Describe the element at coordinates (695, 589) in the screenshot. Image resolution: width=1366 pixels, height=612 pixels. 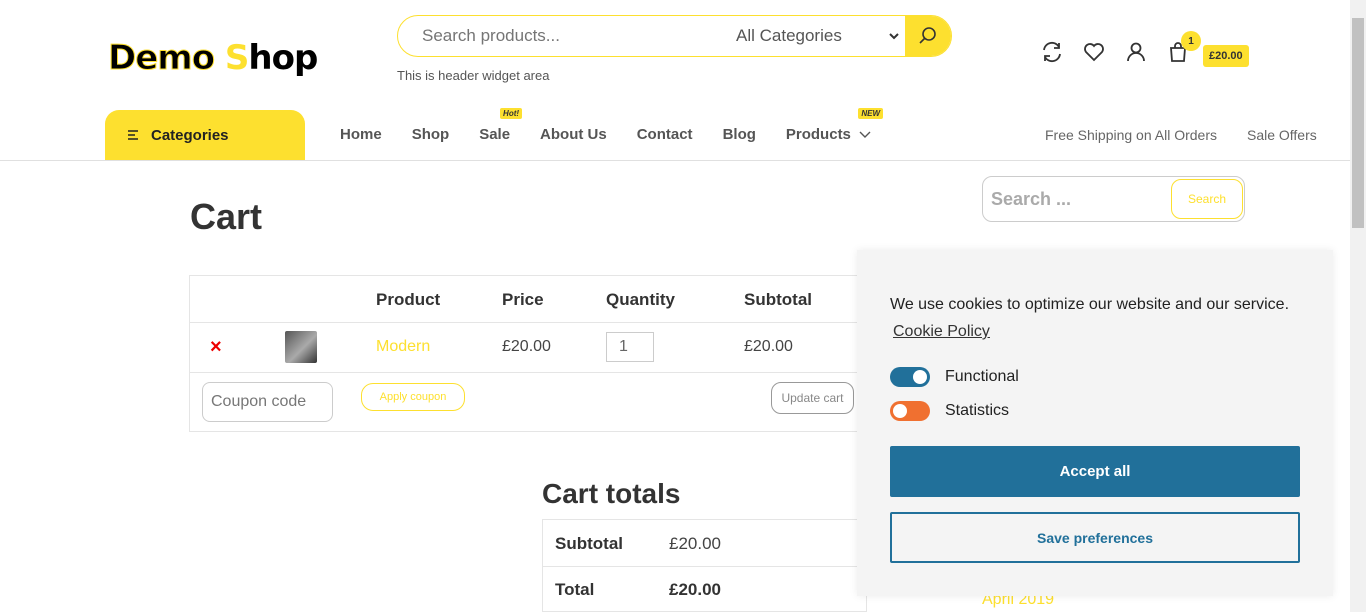
I see `total-value: £20.00` at that location.